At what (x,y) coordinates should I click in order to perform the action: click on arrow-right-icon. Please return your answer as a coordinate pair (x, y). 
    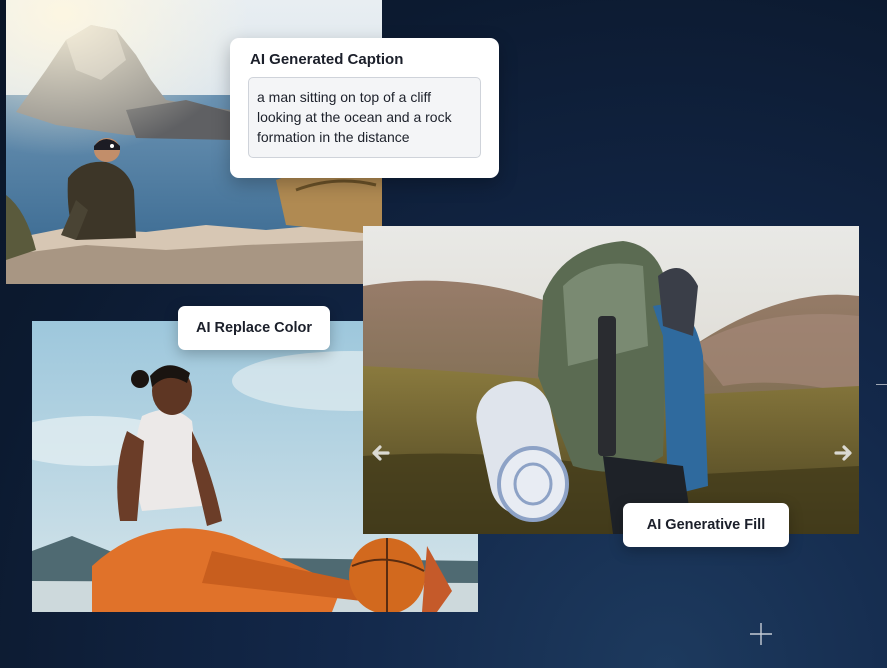
    Looking at the image, I should click on (843, 453).